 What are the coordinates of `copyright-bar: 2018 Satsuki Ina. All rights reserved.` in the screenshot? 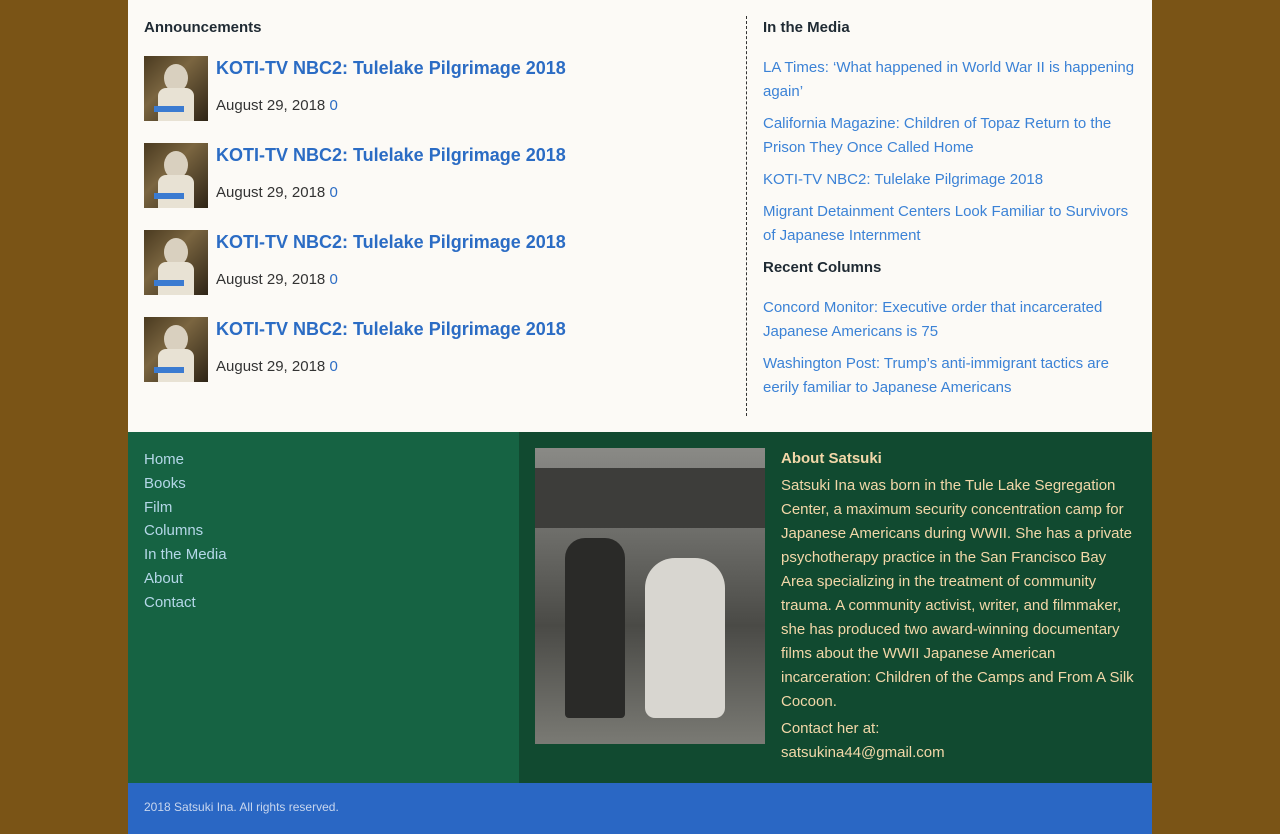 It's located at (640, 808).